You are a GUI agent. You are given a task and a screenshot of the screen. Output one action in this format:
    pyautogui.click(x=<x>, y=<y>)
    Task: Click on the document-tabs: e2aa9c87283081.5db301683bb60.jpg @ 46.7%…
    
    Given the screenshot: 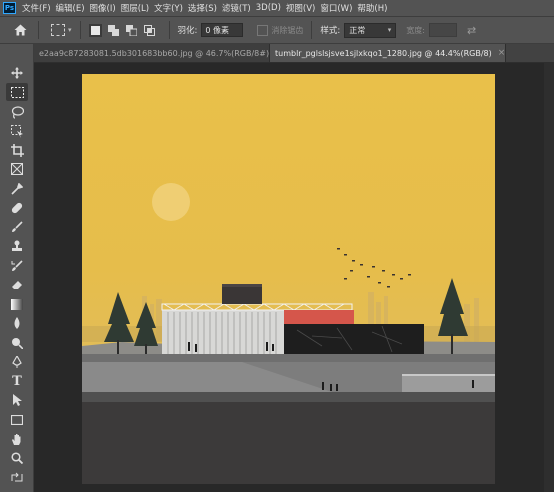 What is the action you would take?
    pyautogui.click(x=294, y=53)
    